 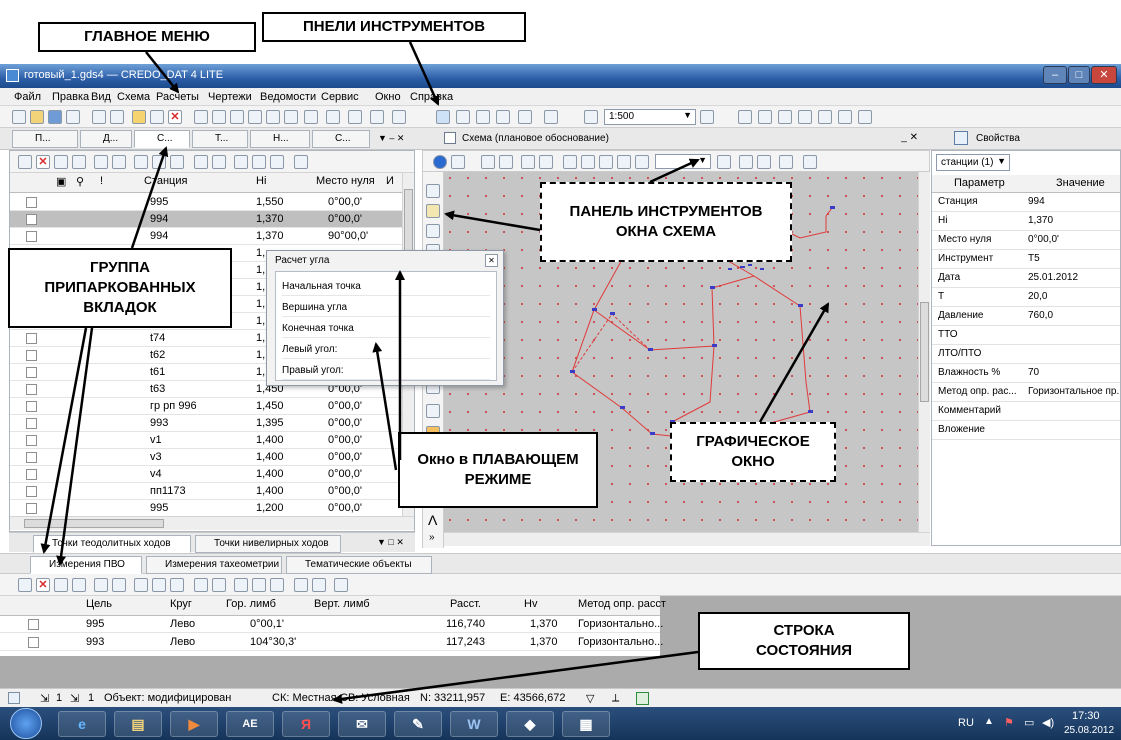 What do you see at coordinates (291, 117) in the screenshot?
I see `clipboard-icon` at bounding box center [291, 117].